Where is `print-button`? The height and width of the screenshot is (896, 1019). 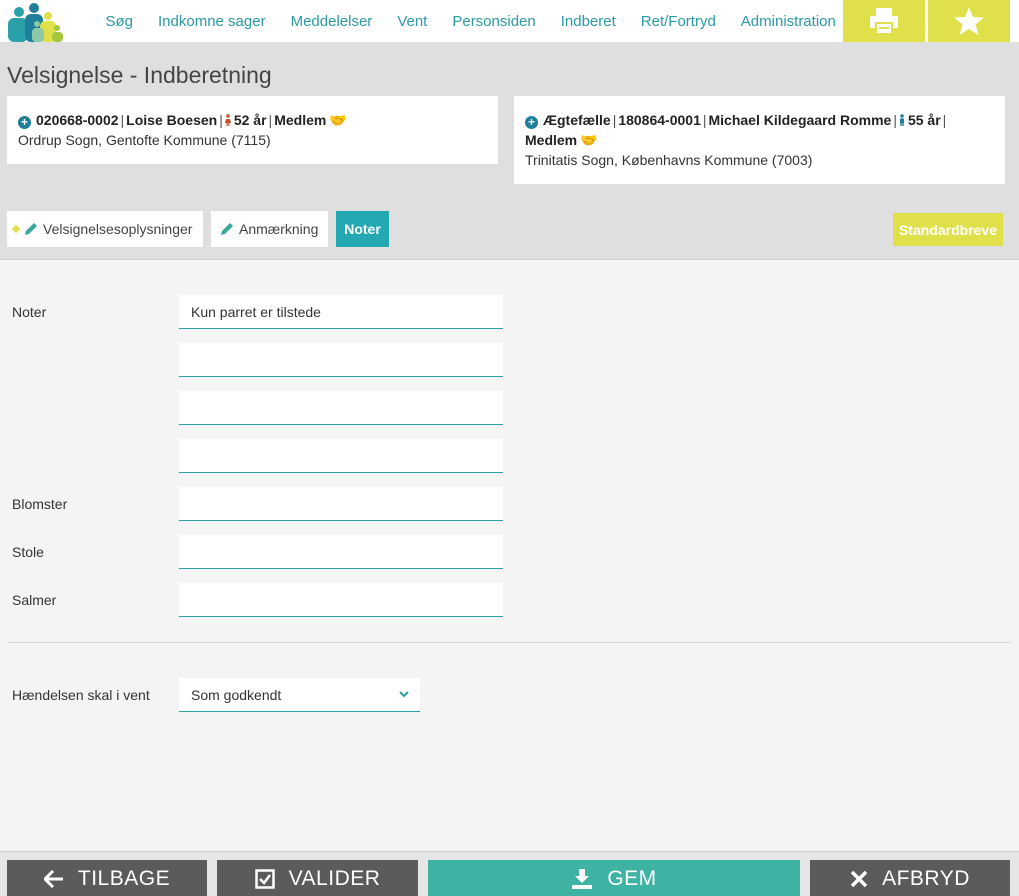 print-button is located at coordinates (884, 21).